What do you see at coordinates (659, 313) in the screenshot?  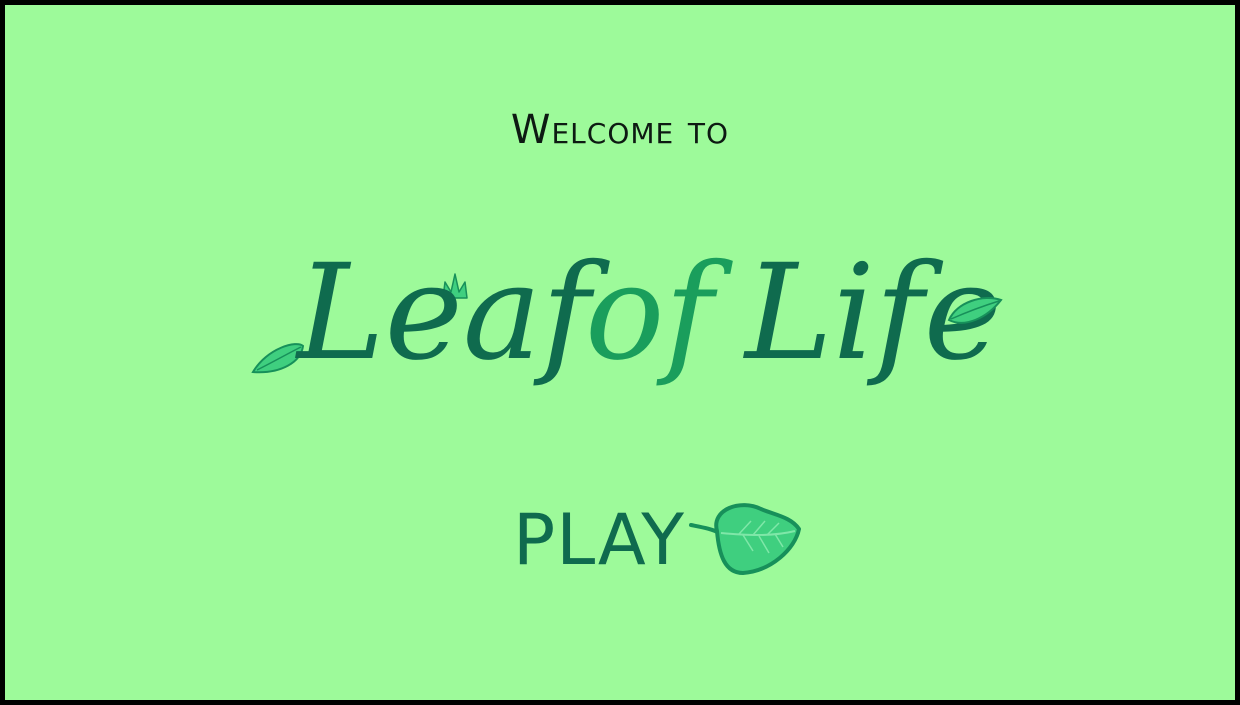 I see `title-word-of: of` at bounding box center [659, 313].